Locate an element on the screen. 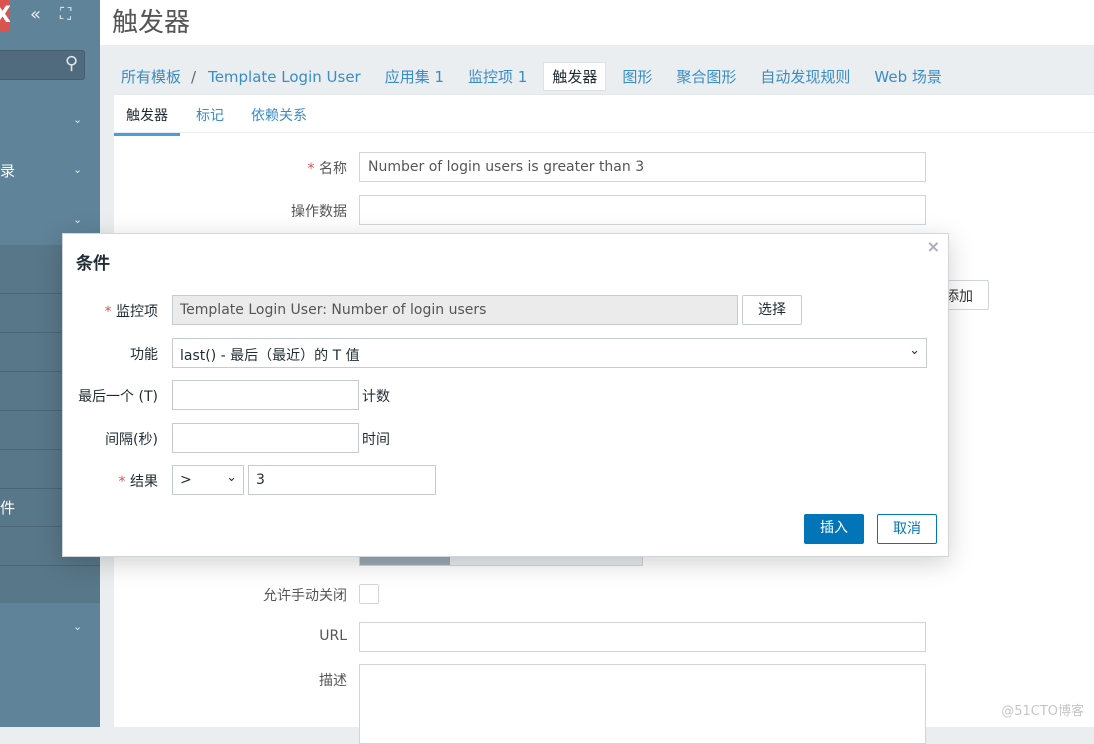  interval-suffix: 时间 is located at coordinates (376, 440).